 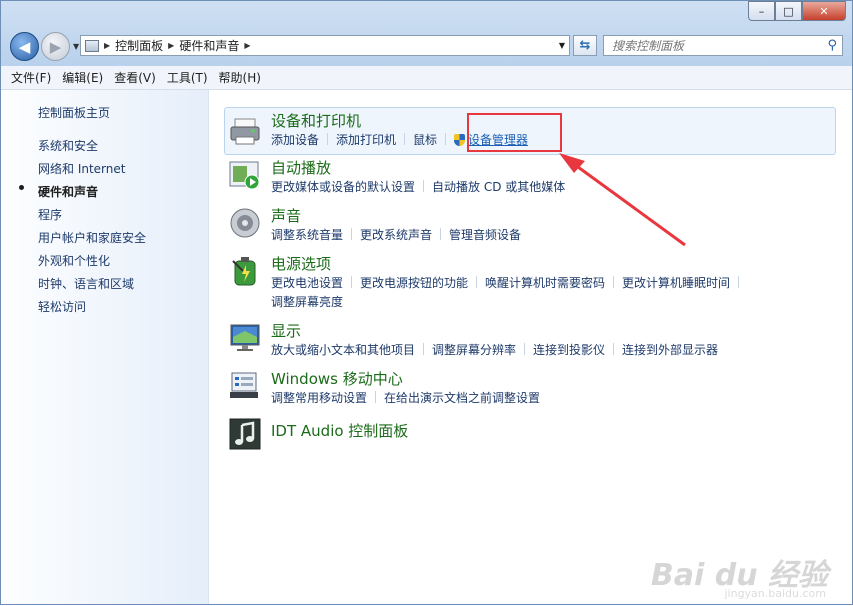 I want to click on link-connect-external-display: 连接到外部显示器, so click(x=670, y=350).